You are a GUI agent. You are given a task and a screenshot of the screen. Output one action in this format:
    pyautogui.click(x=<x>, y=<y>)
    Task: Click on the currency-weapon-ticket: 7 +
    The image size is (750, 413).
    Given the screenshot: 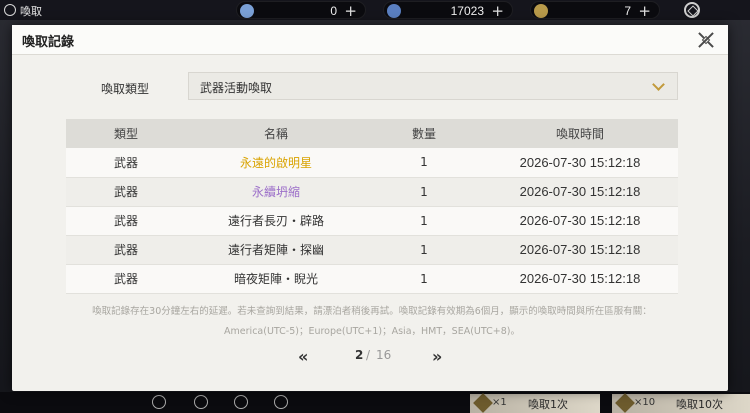 What is the action you would take?
    pyautogui.click(x=595, y=10)
    